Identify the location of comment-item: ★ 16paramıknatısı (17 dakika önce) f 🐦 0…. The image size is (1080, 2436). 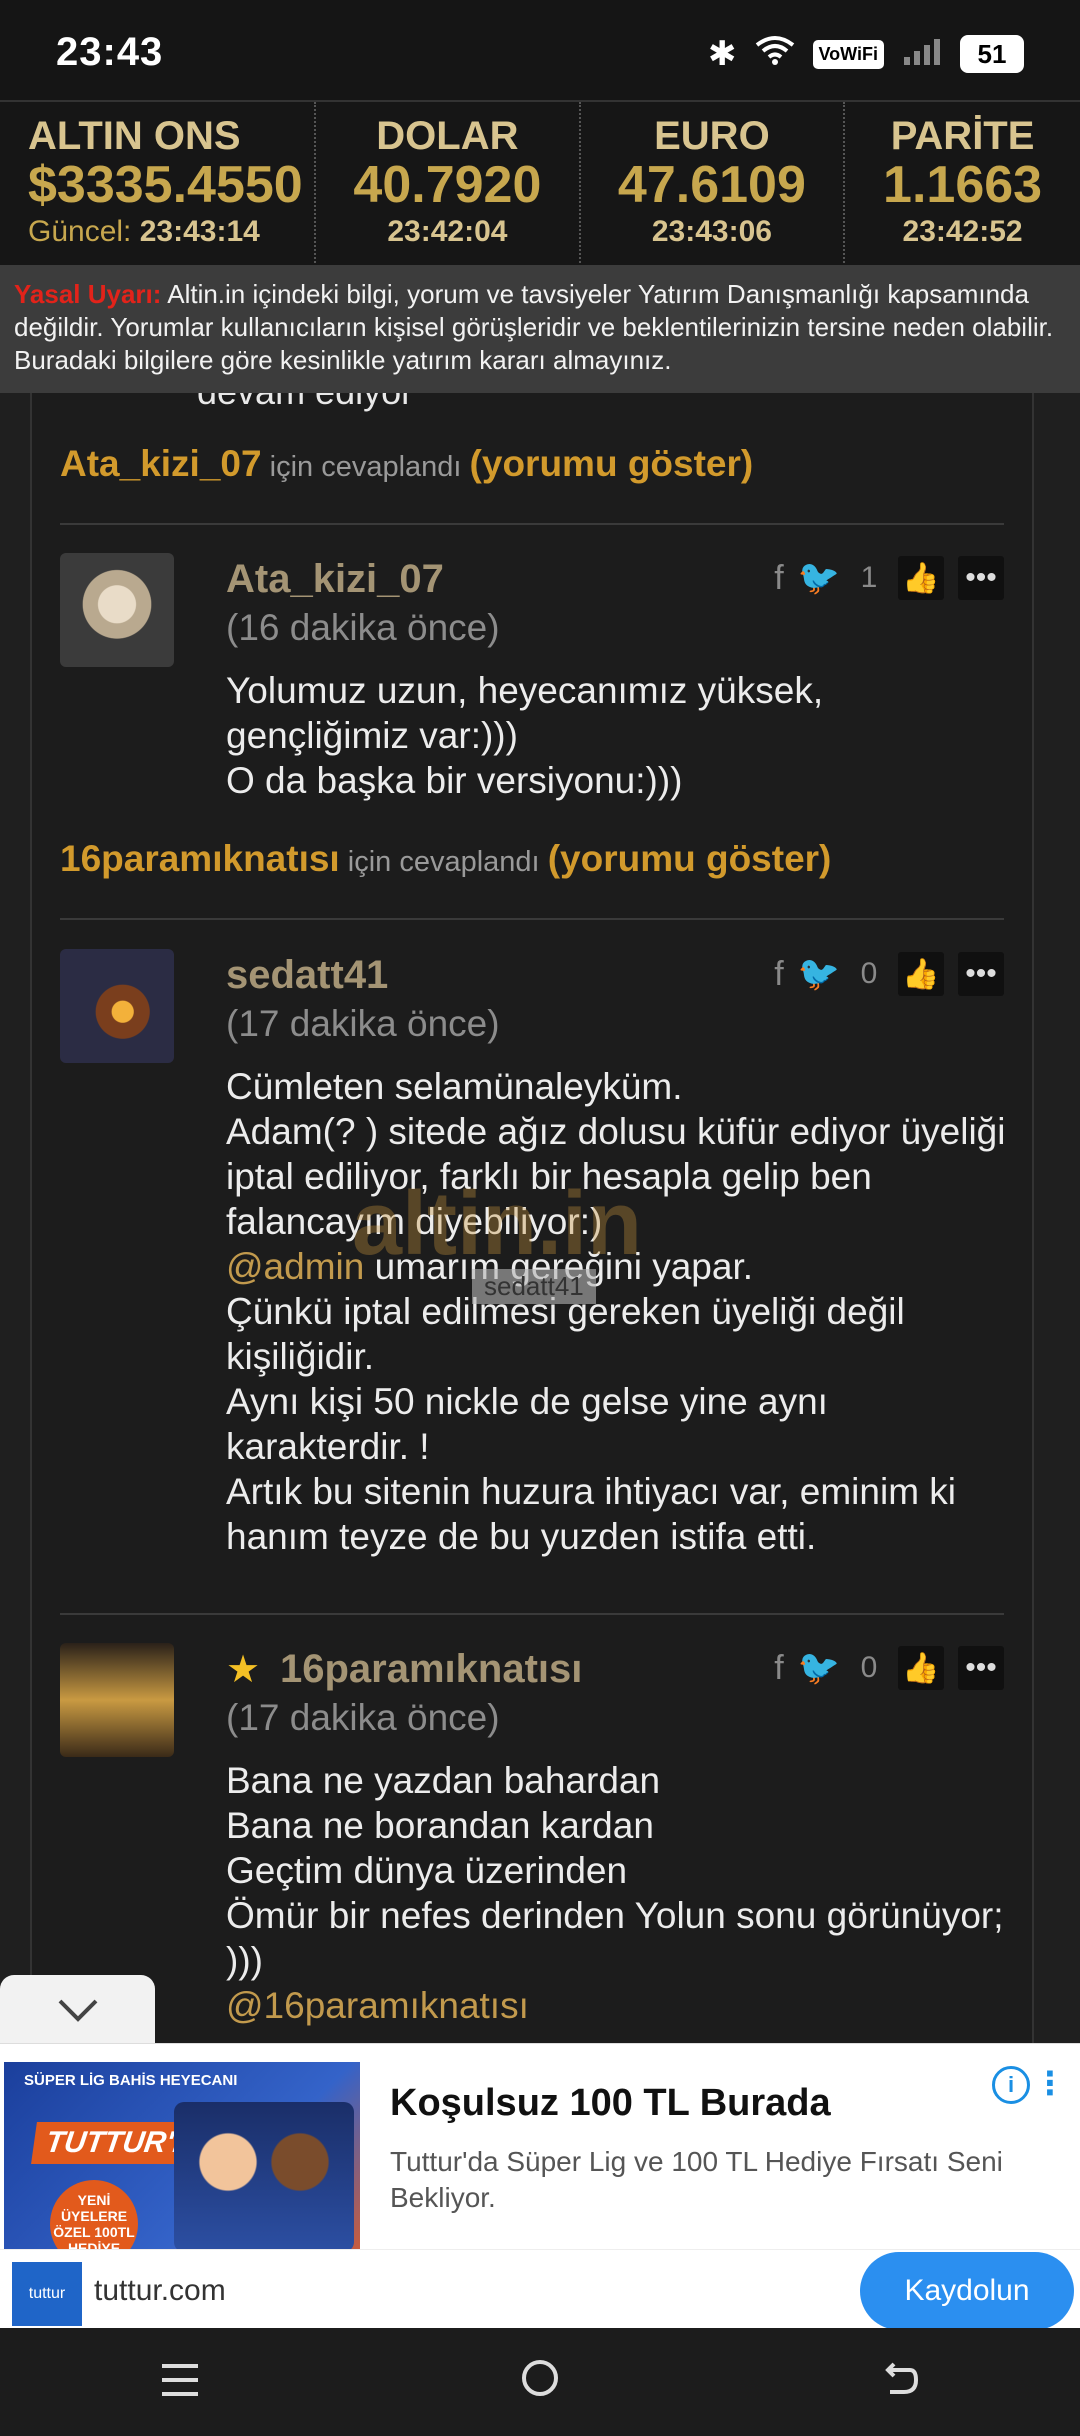
(532, 1843).